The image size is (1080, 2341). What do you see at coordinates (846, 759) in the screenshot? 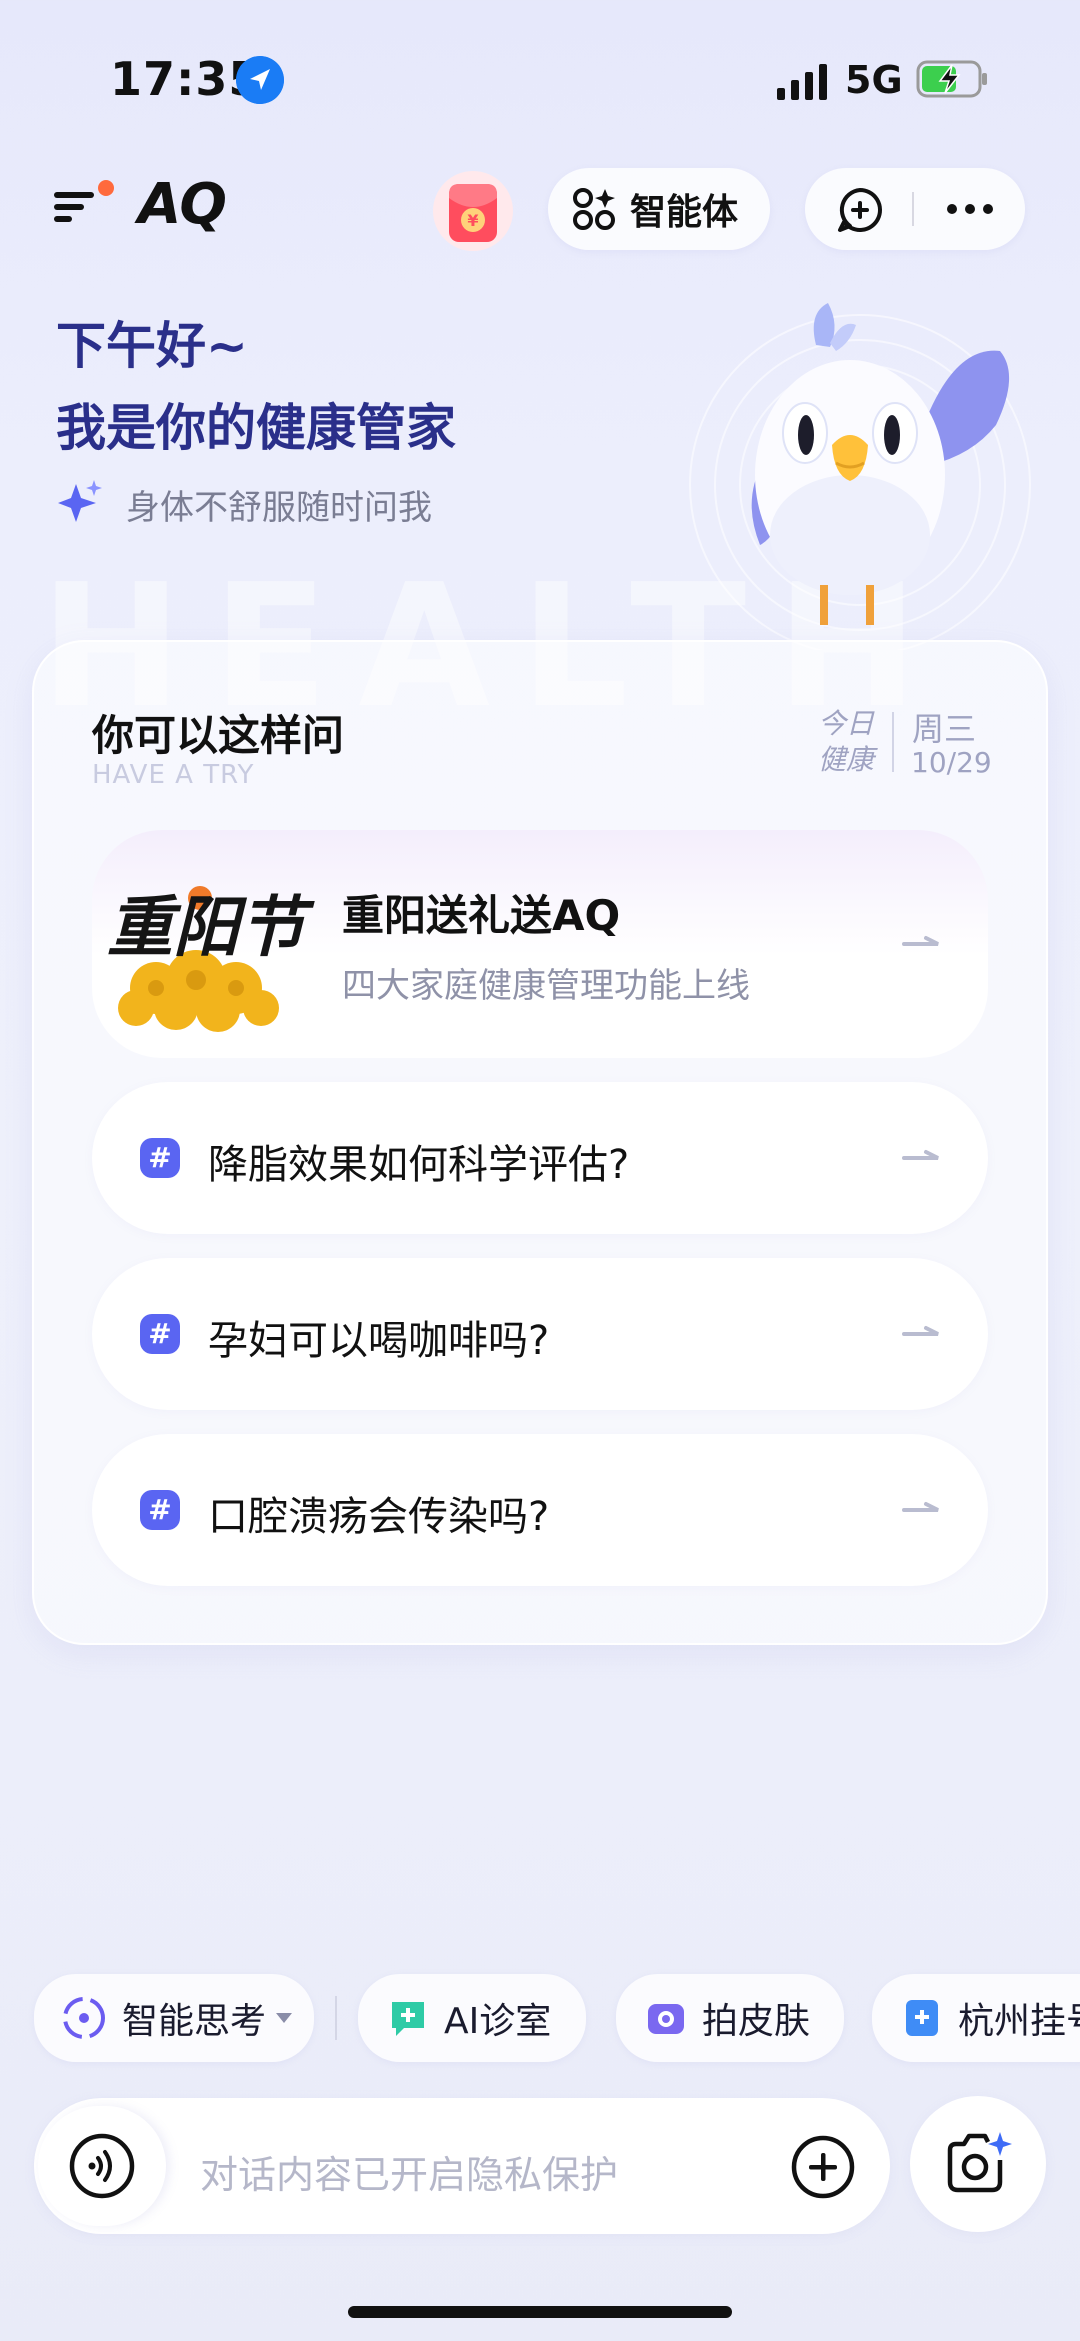
I see `today-line2: 健康` at bounding box center [846, 759].